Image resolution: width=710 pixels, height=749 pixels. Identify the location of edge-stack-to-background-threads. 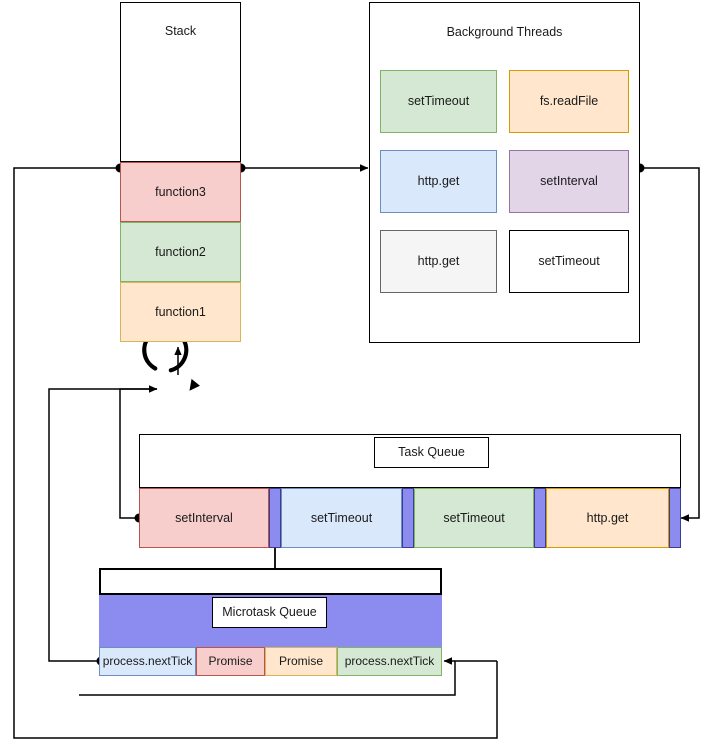
(302, 168).